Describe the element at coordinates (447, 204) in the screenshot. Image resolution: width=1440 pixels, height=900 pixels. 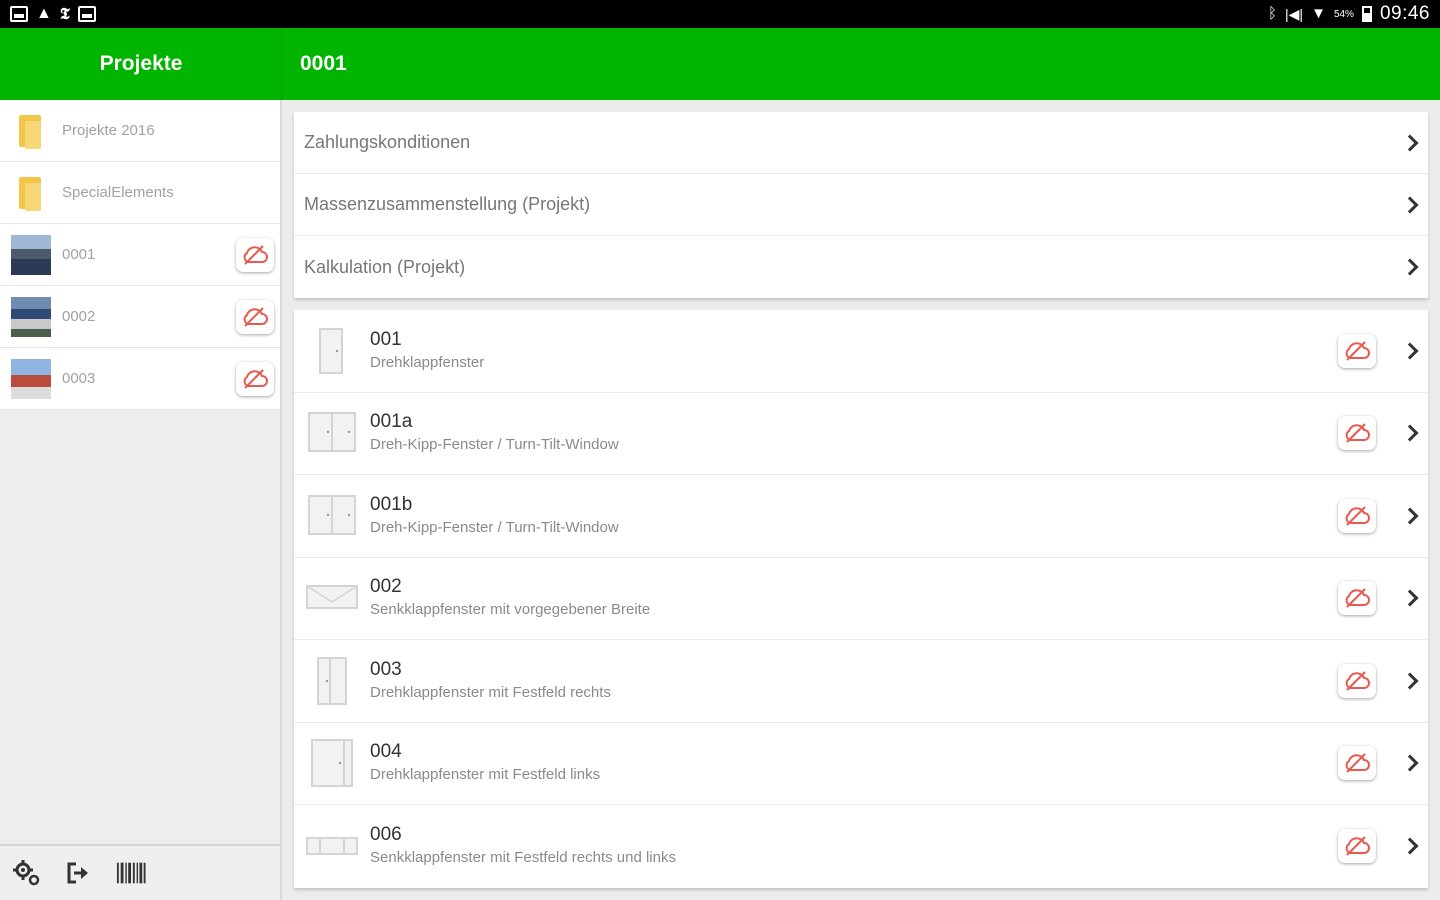
I see `menu-item-label: Massenzusammenstellung (Projekt)` at that location.